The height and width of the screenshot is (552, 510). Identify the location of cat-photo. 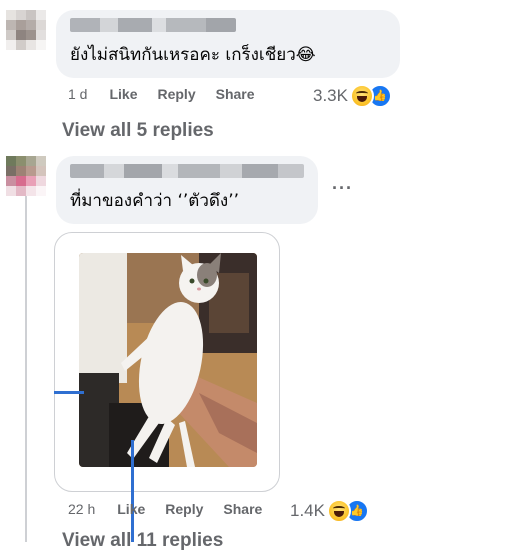
(168, 360).